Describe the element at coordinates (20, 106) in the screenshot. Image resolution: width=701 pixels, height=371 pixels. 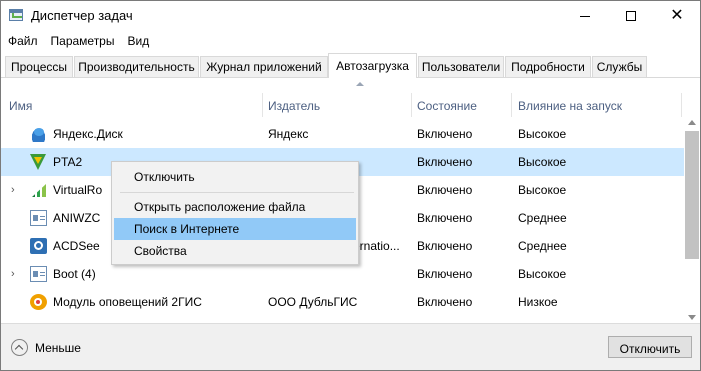
I see `column-name: Имя` at that location.